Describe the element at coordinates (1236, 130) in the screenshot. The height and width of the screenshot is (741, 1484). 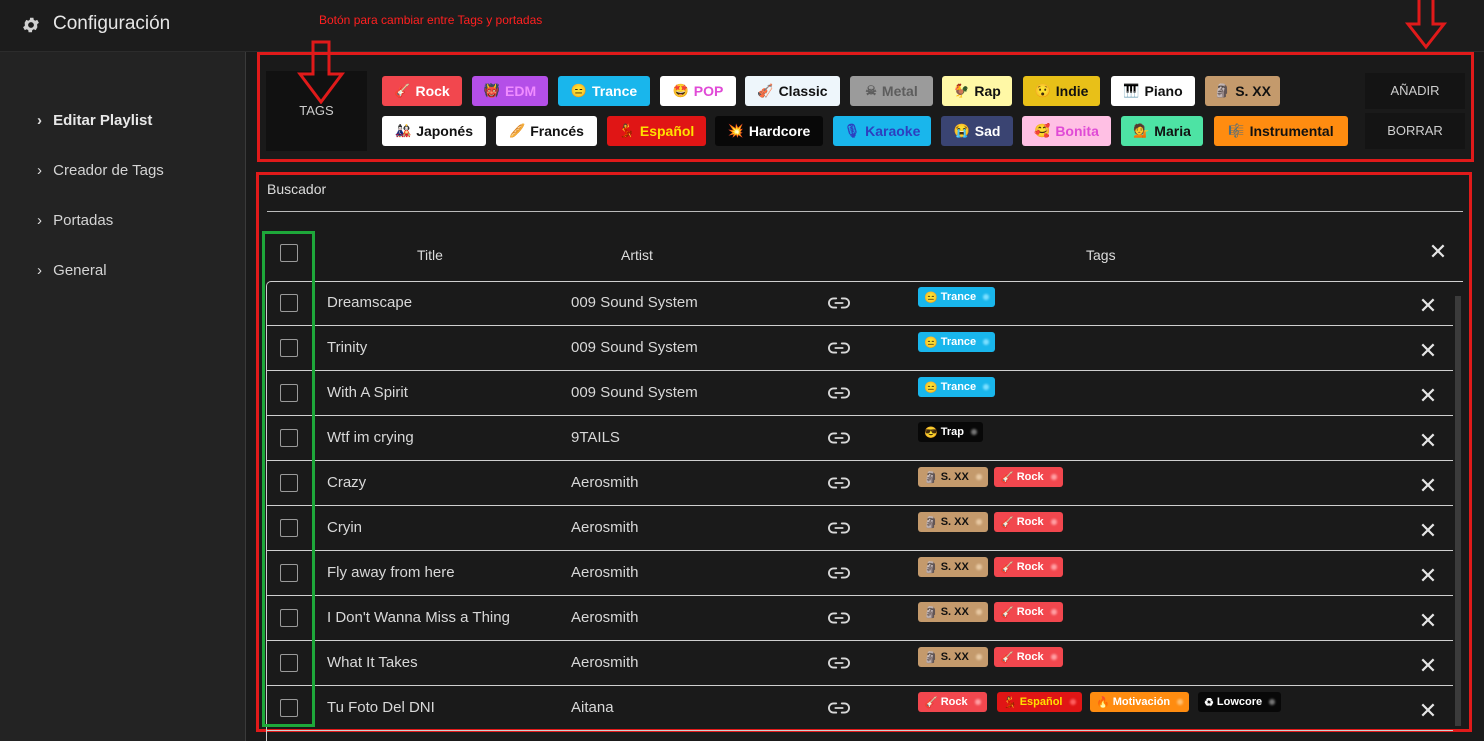
I see `tag-emoji-icon: 🎼` at that location.